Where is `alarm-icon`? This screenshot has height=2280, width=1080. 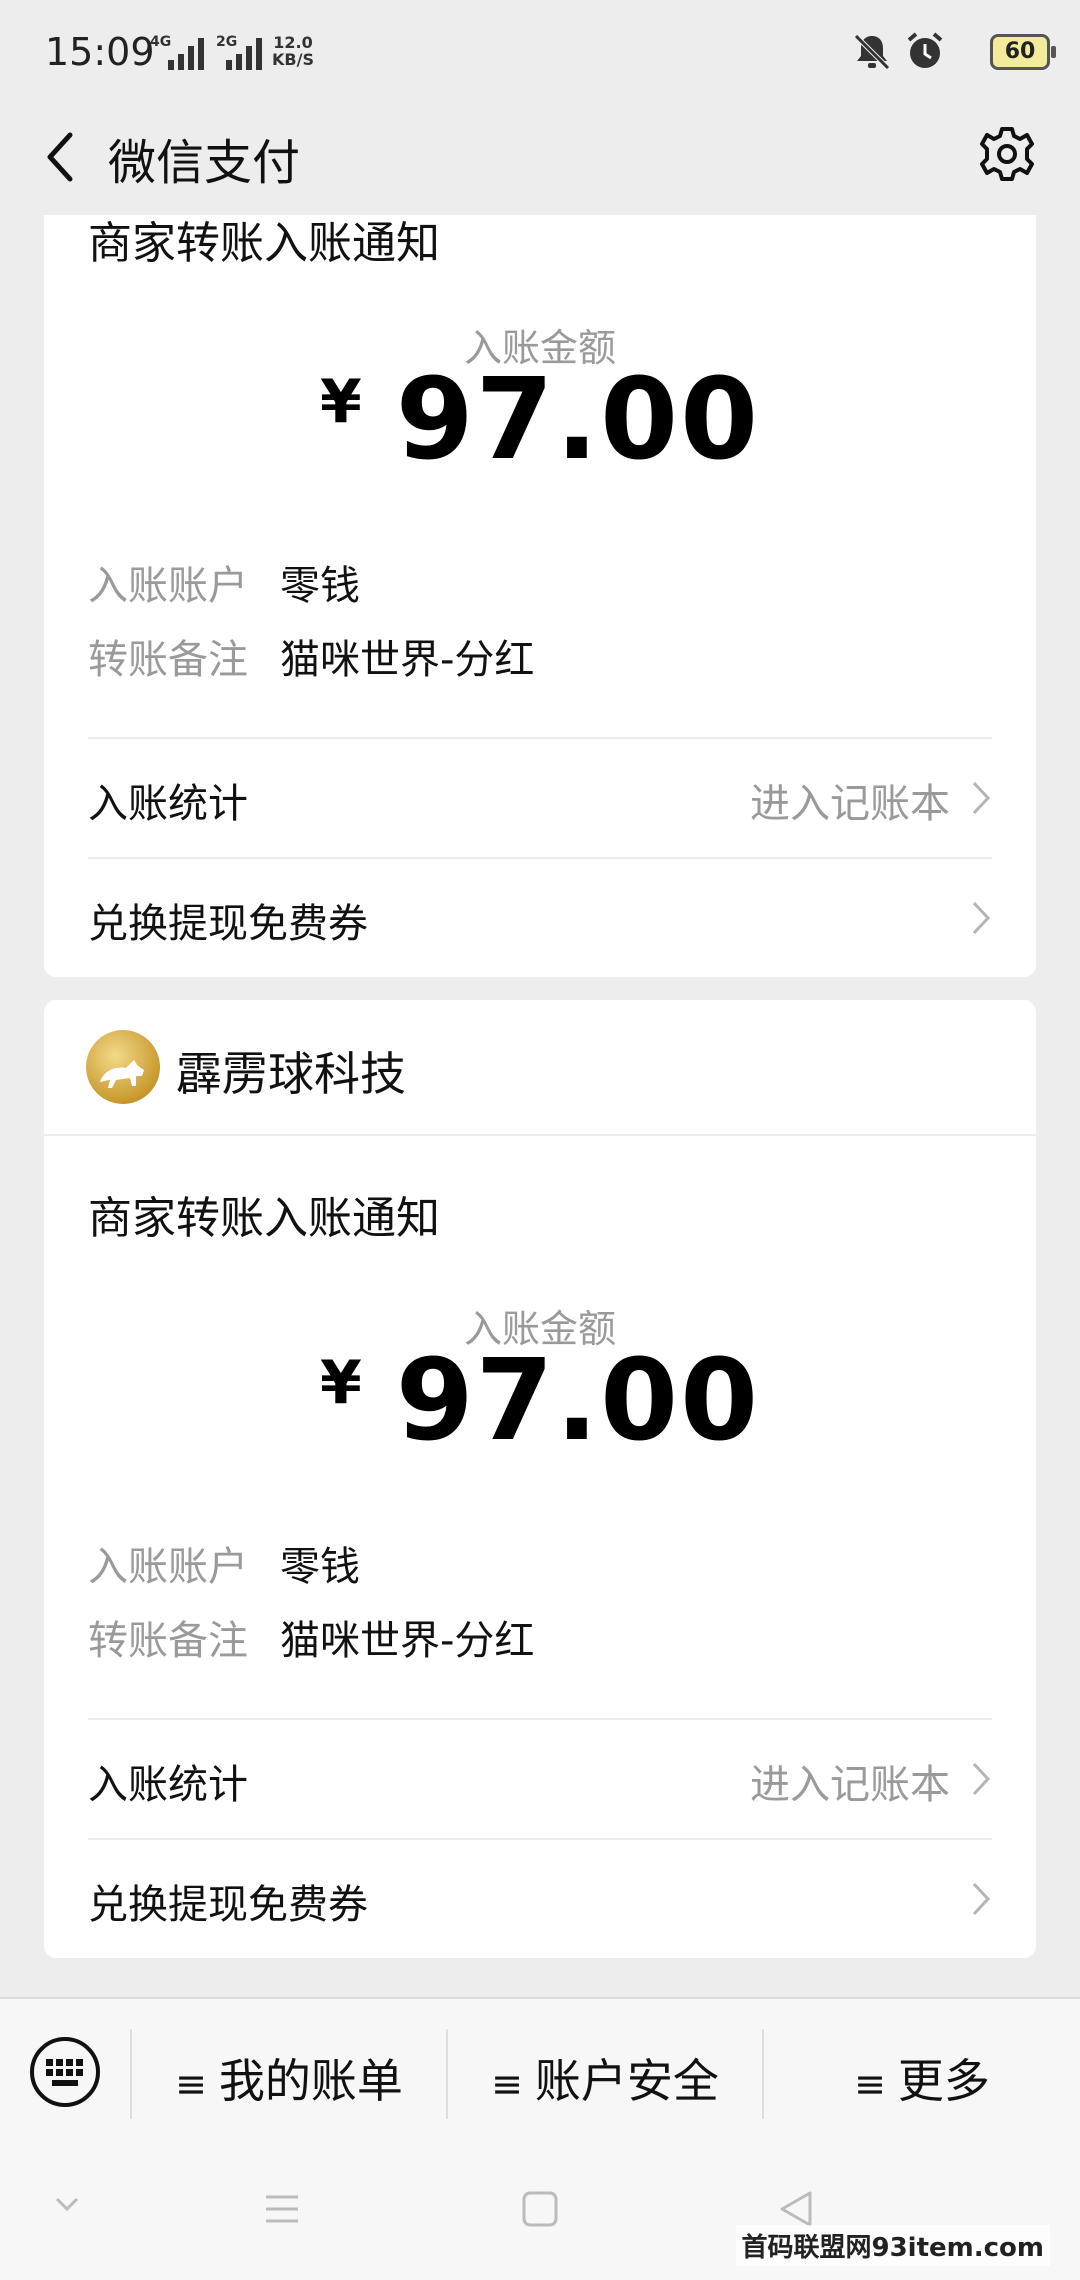
alarm-icon is located at coordinates (925, 50).